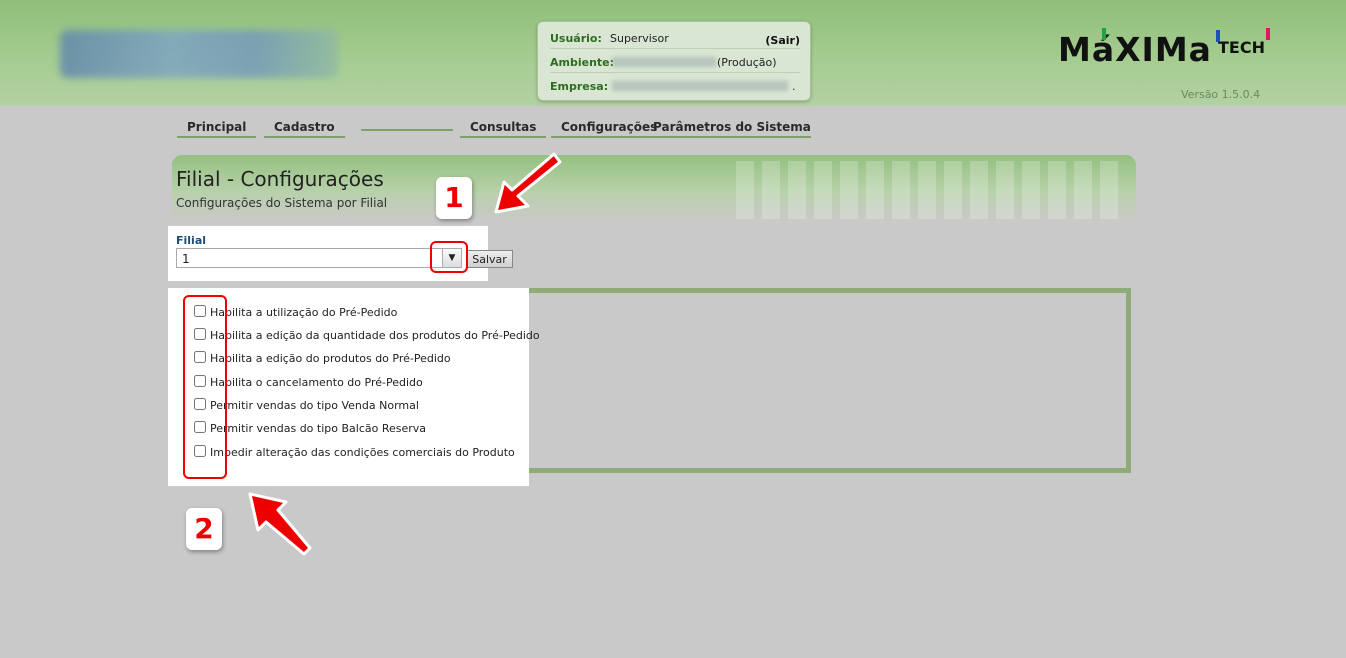 The height and width of the screenshot is (658, 1346). I want to click on brand-bar-green, so click(1104, 34).